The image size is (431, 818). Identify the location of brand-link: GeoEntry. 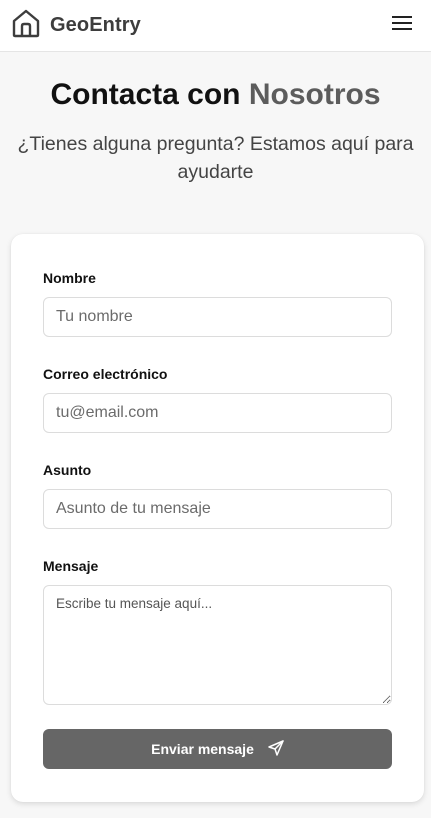
(76, 25).